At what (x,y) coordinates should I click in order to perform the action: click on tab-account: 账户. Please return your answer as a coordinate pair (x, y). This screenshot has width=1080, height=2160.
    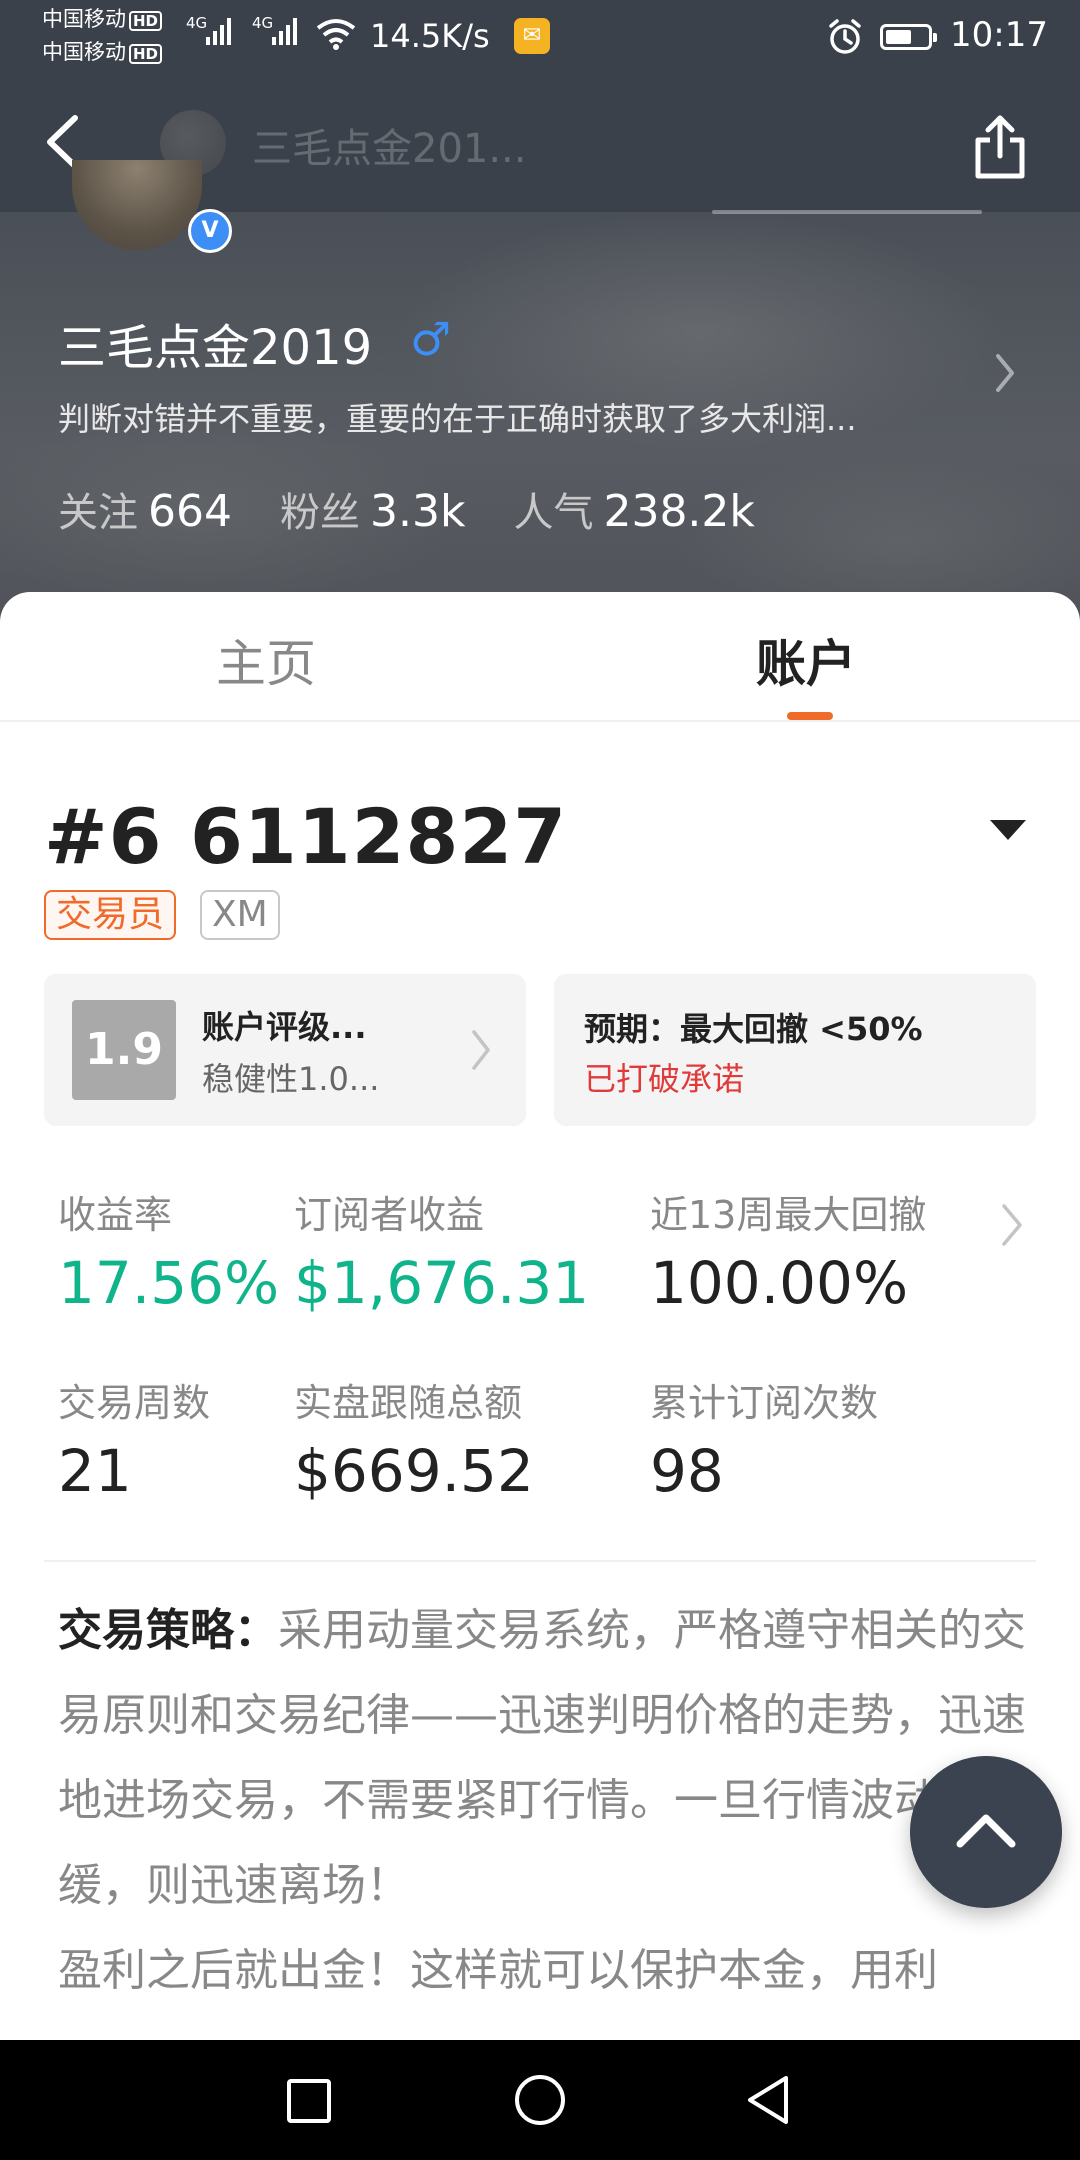
    Looking at the image, I should click on (806, 660).